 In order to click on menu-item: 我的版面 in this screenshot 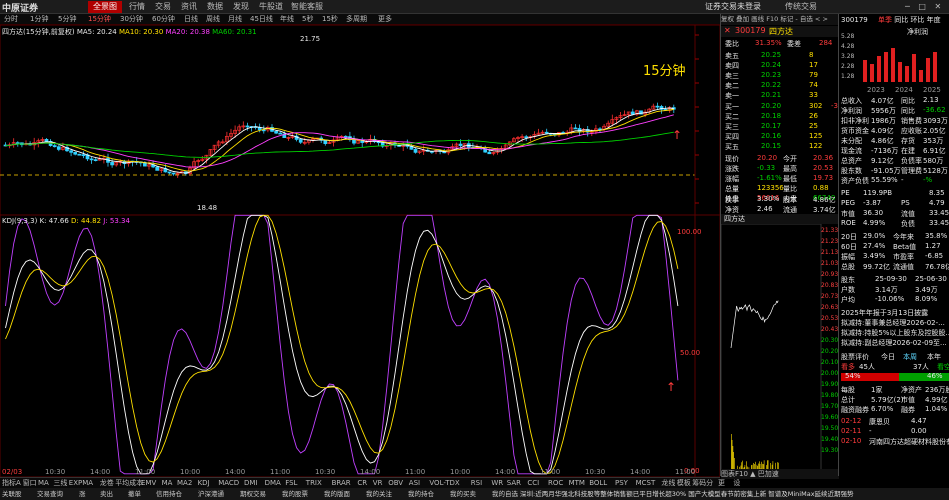, I will do `click(337, 494)`.